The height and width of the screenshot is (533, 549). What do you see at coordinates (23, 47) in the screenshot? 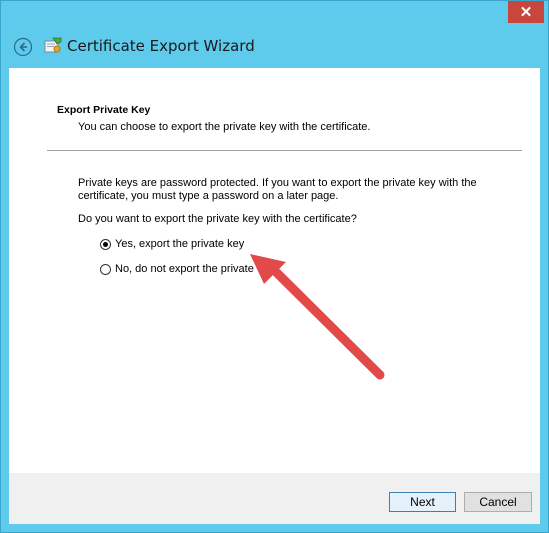
I see `back-arrow-icon` at bounding box center [23, 47].